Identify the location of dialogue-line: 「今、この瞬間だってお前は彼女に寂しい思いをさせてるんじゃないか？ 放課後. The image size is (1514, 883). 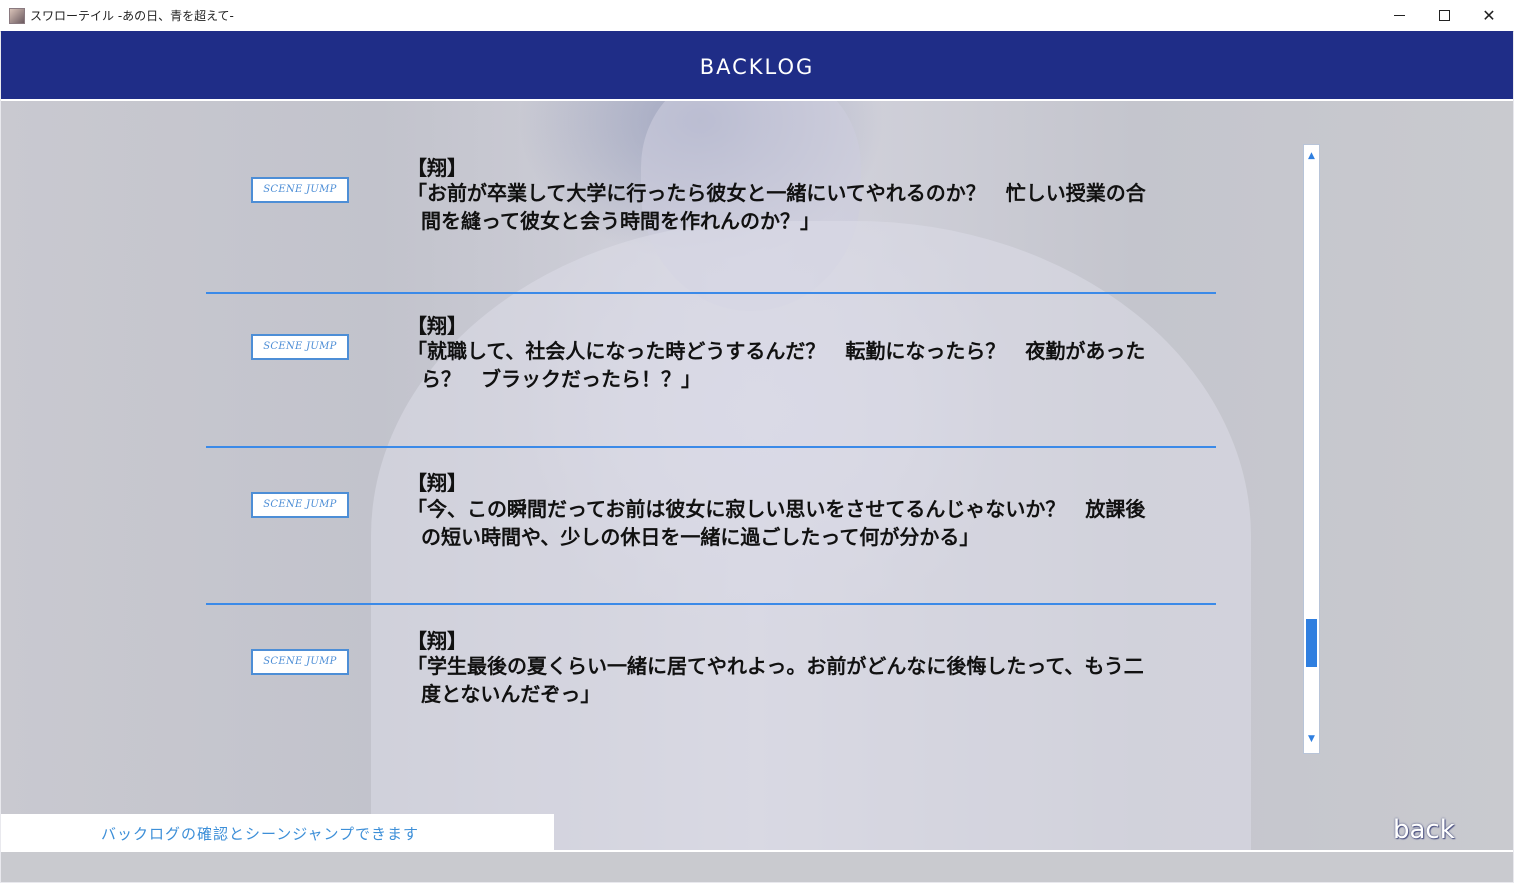
(776, 509).